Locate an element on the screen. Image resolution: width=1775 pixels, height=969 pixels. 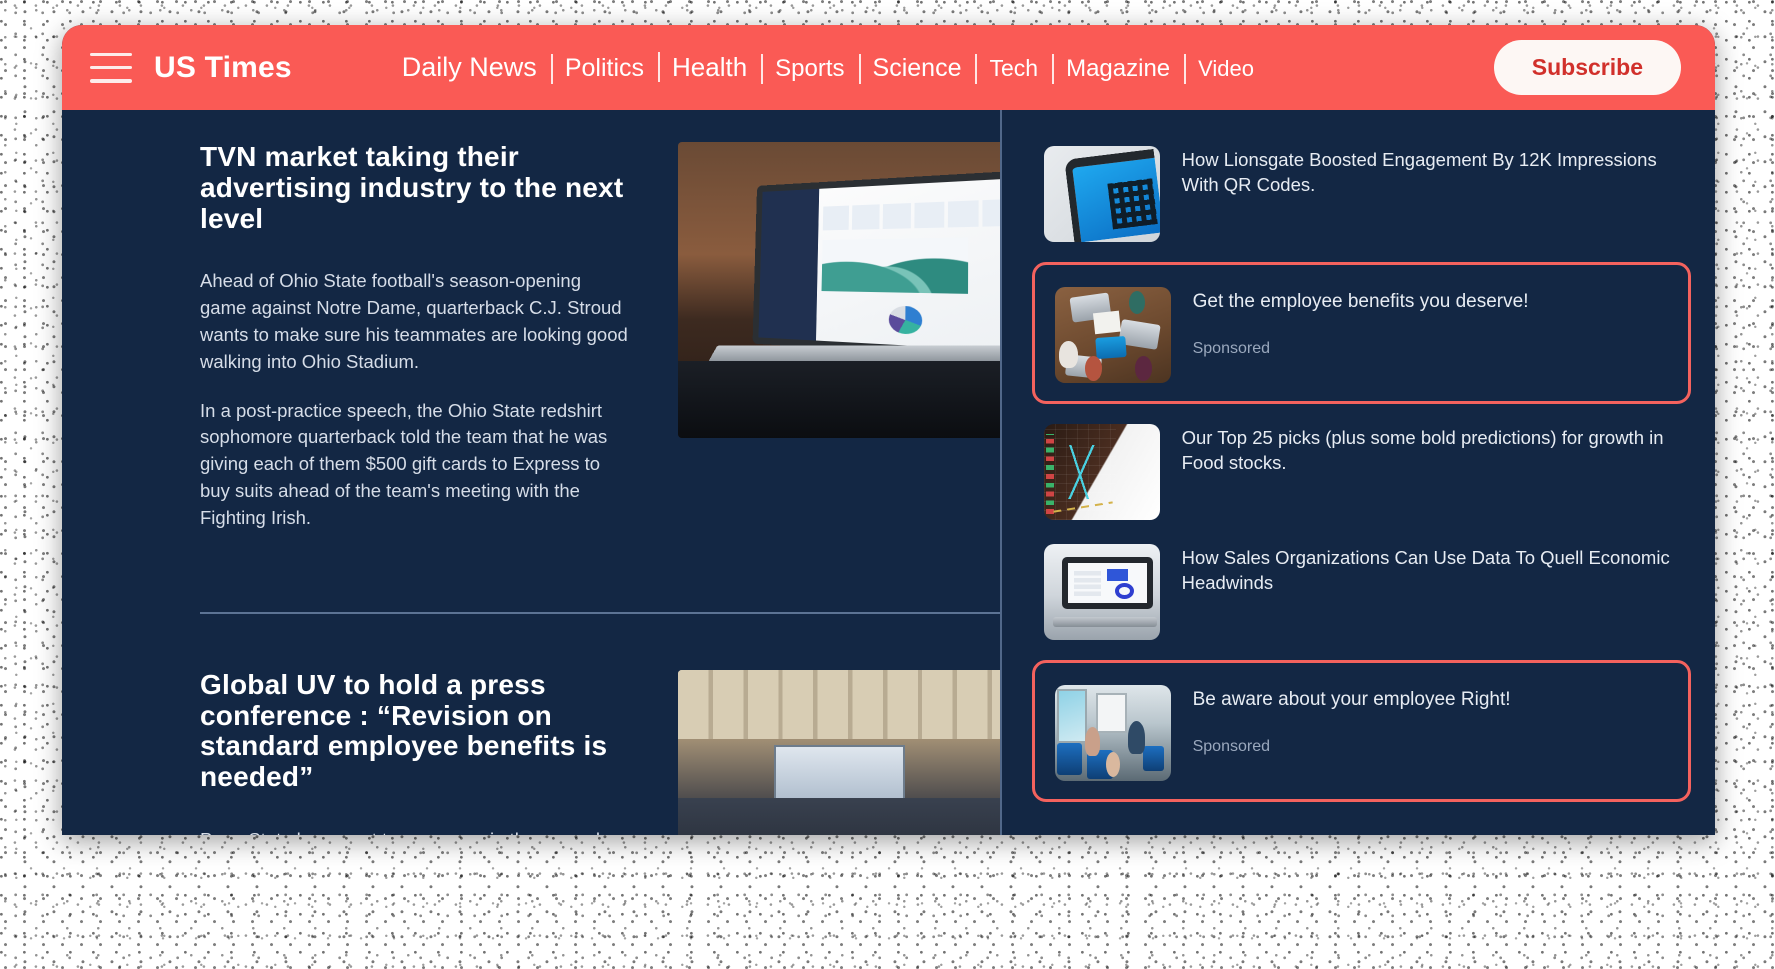
nav-link-health: Health is located at coordinates (709, 67).